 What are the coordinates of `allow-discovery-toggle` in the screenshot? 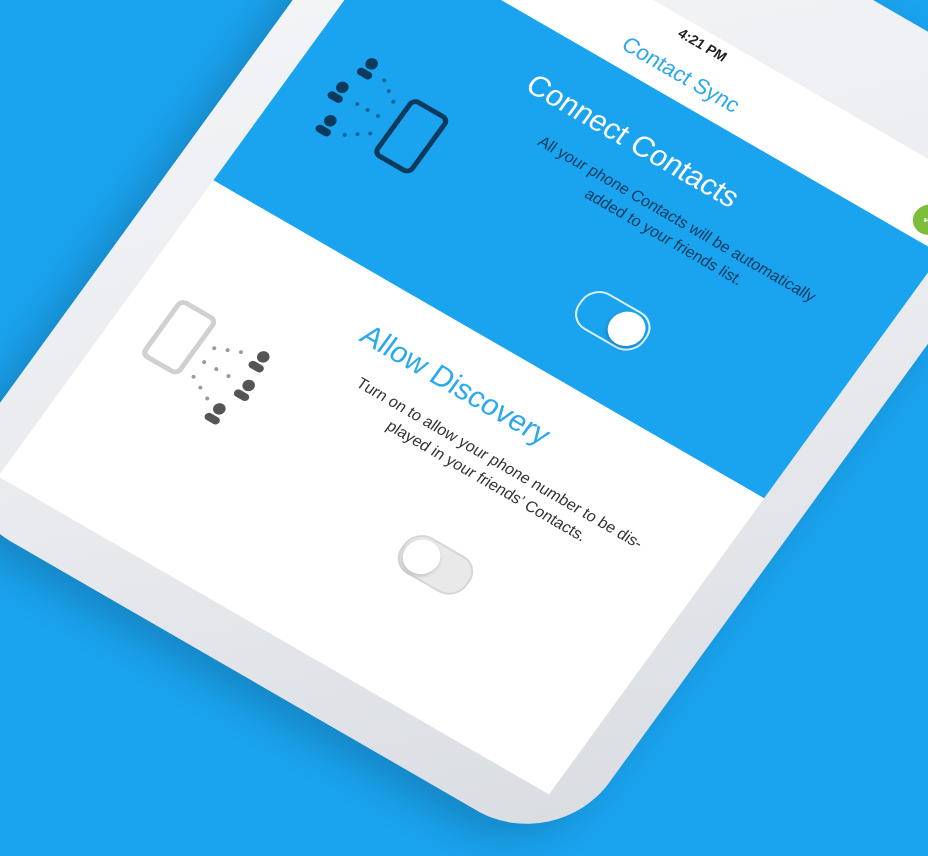 It's located at (435, 564).